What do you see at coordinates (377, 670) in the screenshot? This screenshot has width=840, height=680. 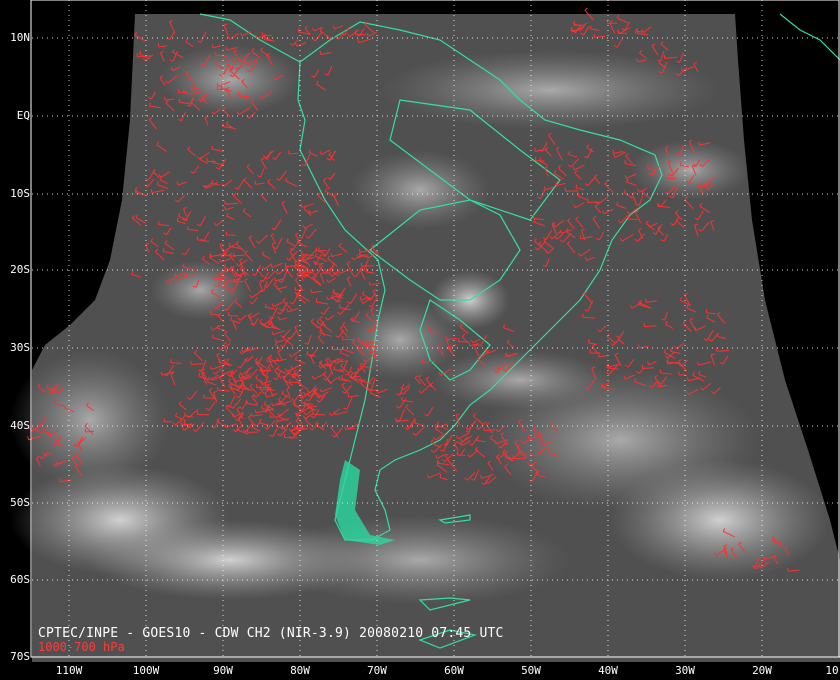 I see `lon-label-70w: 70W` at bounding box center [377, 670].